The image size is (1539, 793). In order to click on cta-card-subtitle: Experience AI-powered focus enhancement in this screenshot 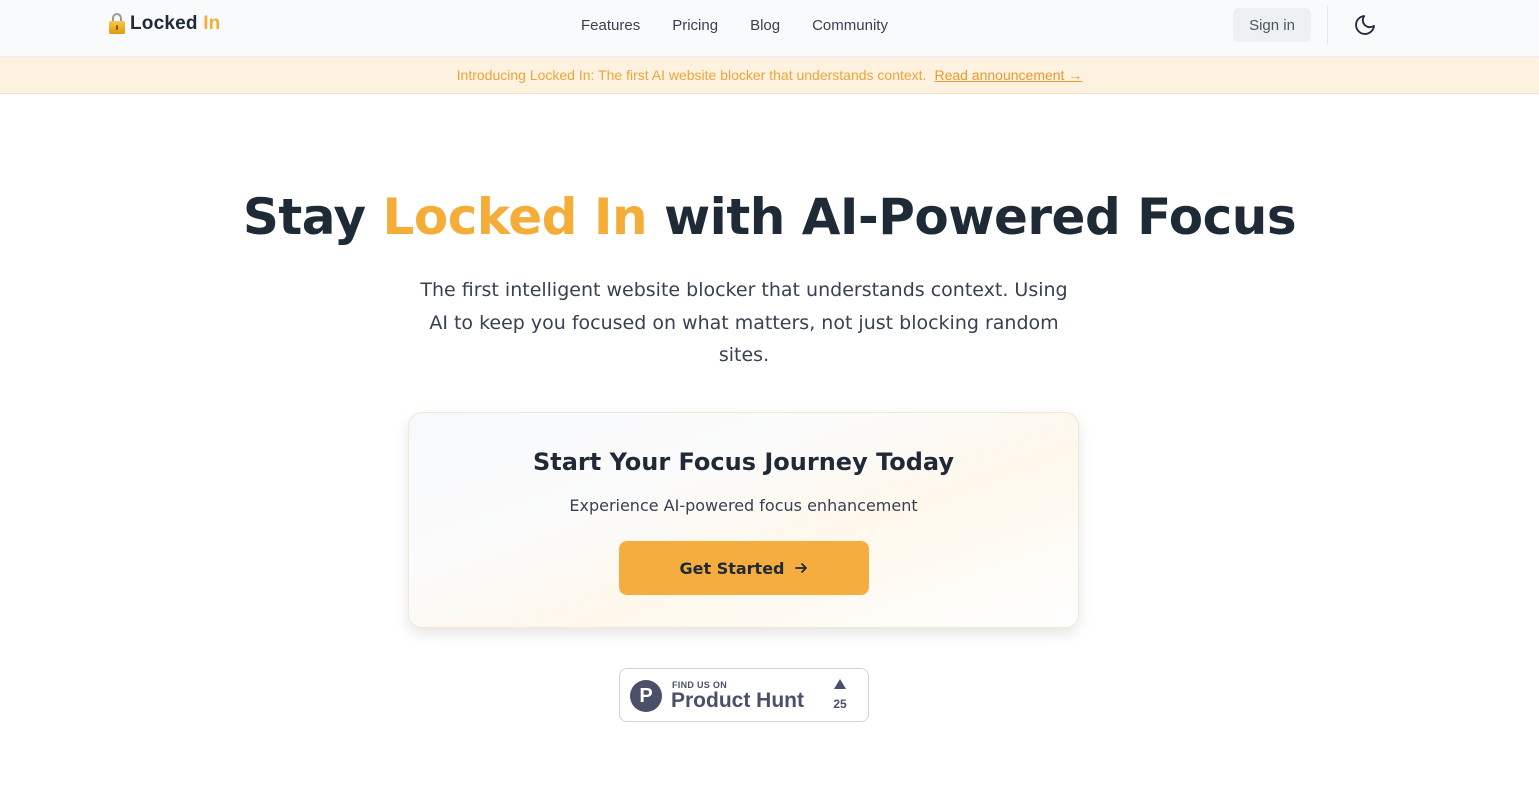, I will do `click(743, 505)`.